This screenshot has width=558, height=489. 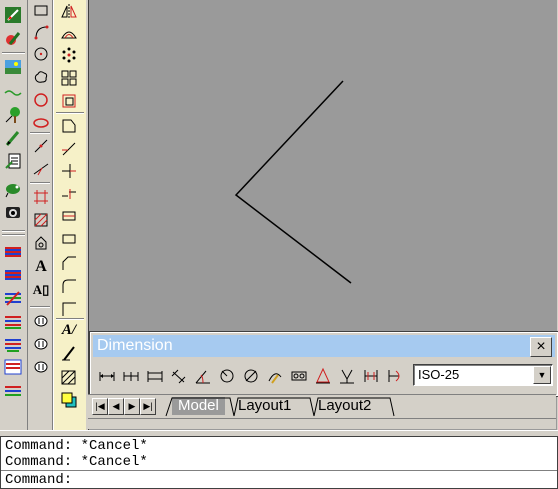 I want to click on dimension-toolbar: Dimension × ISO-25 ▼, so click(x=323, y=364).